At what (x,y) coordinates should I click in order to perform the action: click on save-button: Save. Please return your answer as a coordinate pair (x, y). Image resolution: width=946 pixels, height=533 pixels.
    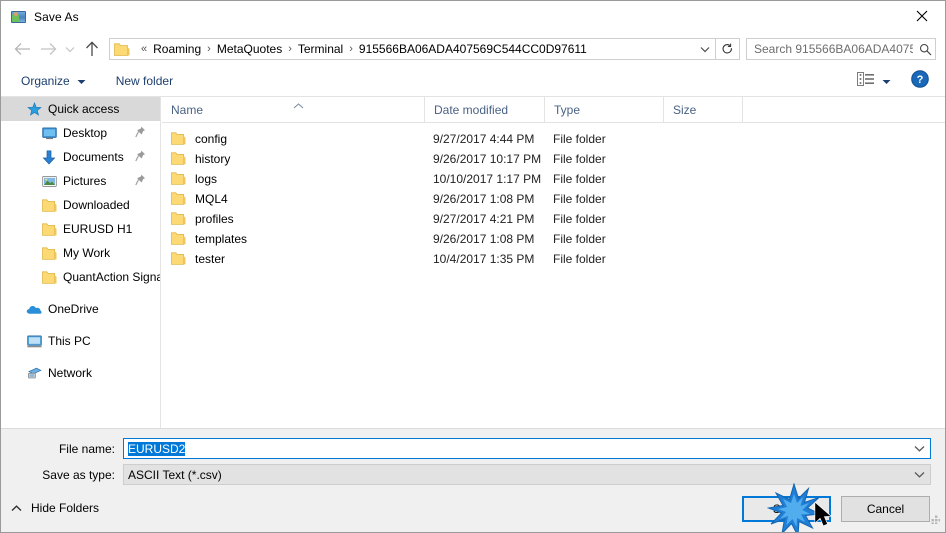
    Looking at the image, I should click on (786, 509).